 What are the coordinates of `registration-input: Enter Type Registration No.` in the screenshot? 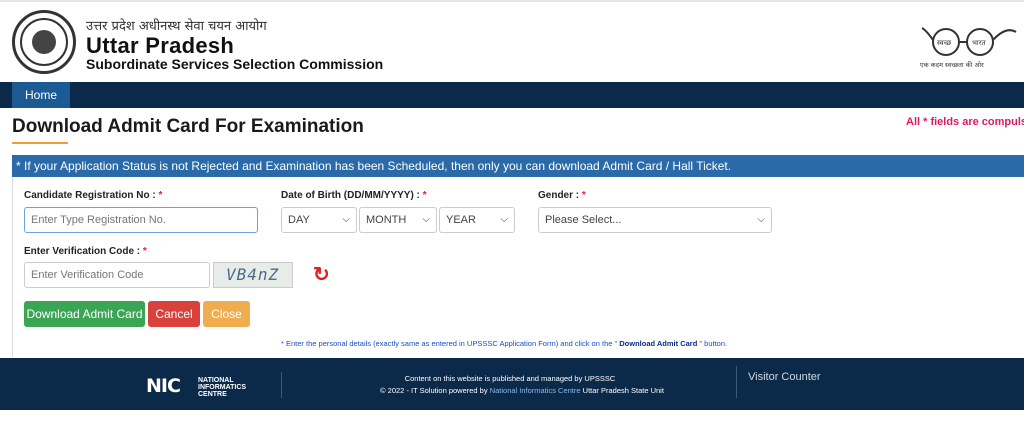 It's located at (141, 220).